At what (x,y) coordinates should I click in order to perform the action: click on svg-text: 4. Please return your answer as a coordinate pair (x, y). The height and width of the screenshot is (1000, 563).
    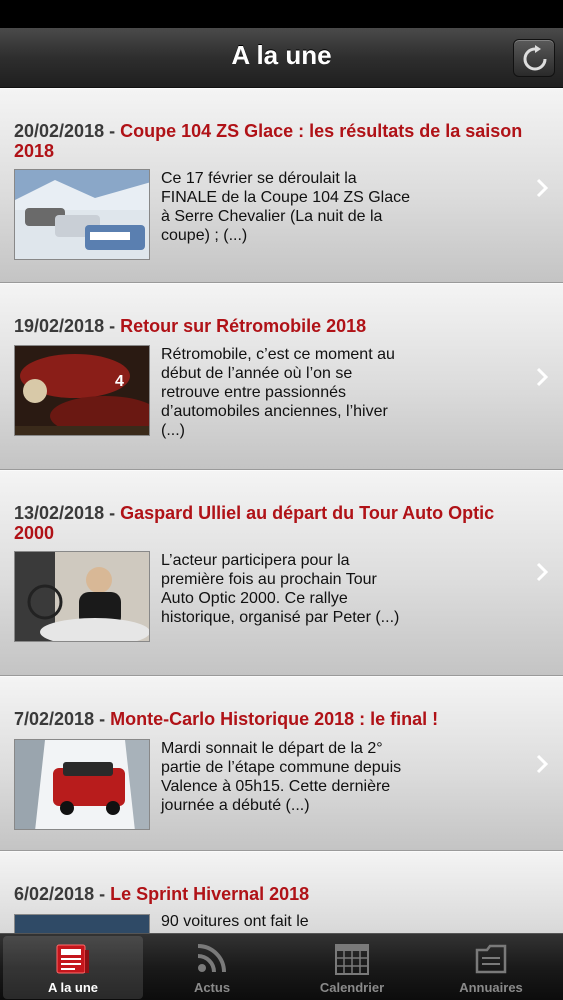
    Looking at the image, I should click on (119, 381).